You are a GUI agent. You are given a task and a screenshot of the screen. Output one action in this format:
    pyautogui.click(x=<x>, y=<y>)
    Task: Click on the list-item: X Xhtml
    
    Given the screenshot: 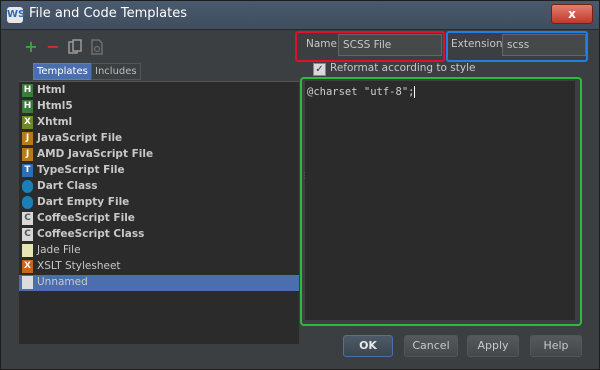 What is the action you would take?
    pyautogui.click(x=159, y=123)
    